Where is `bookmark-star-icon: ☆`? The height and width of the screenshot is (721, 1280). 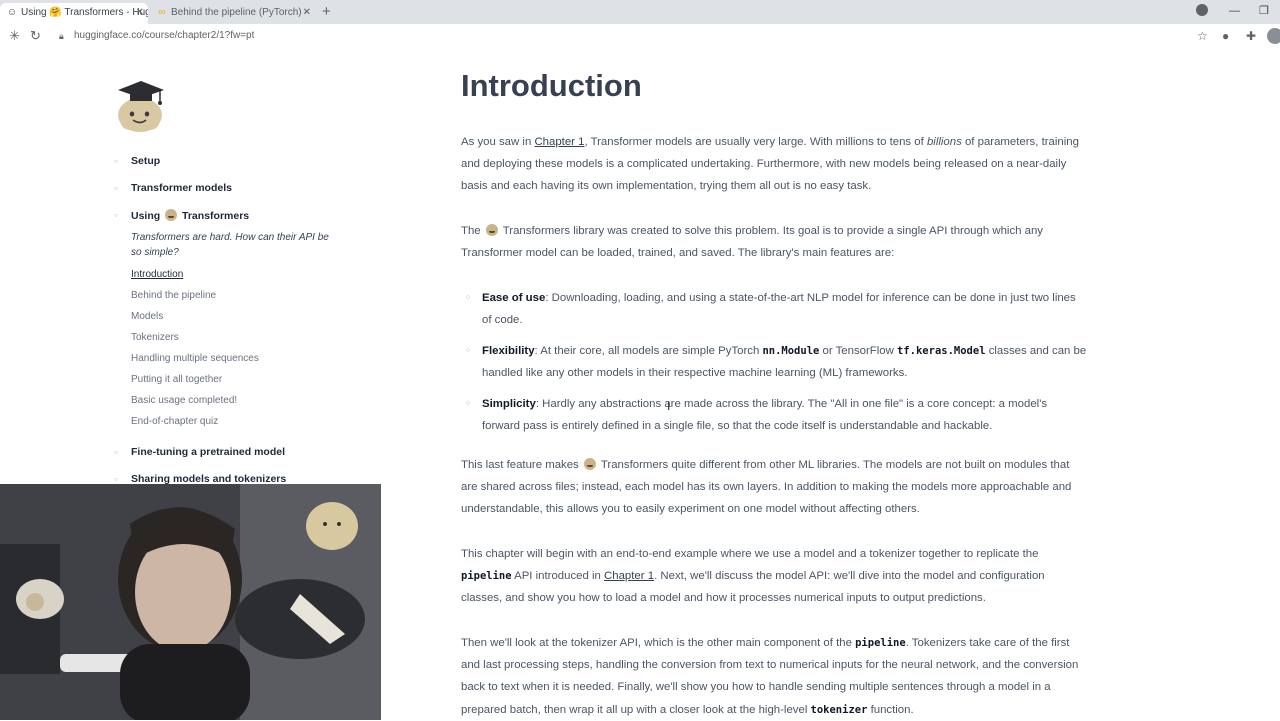
bookmark-star-icon: ☆ is located at coordinates (1202, 36).